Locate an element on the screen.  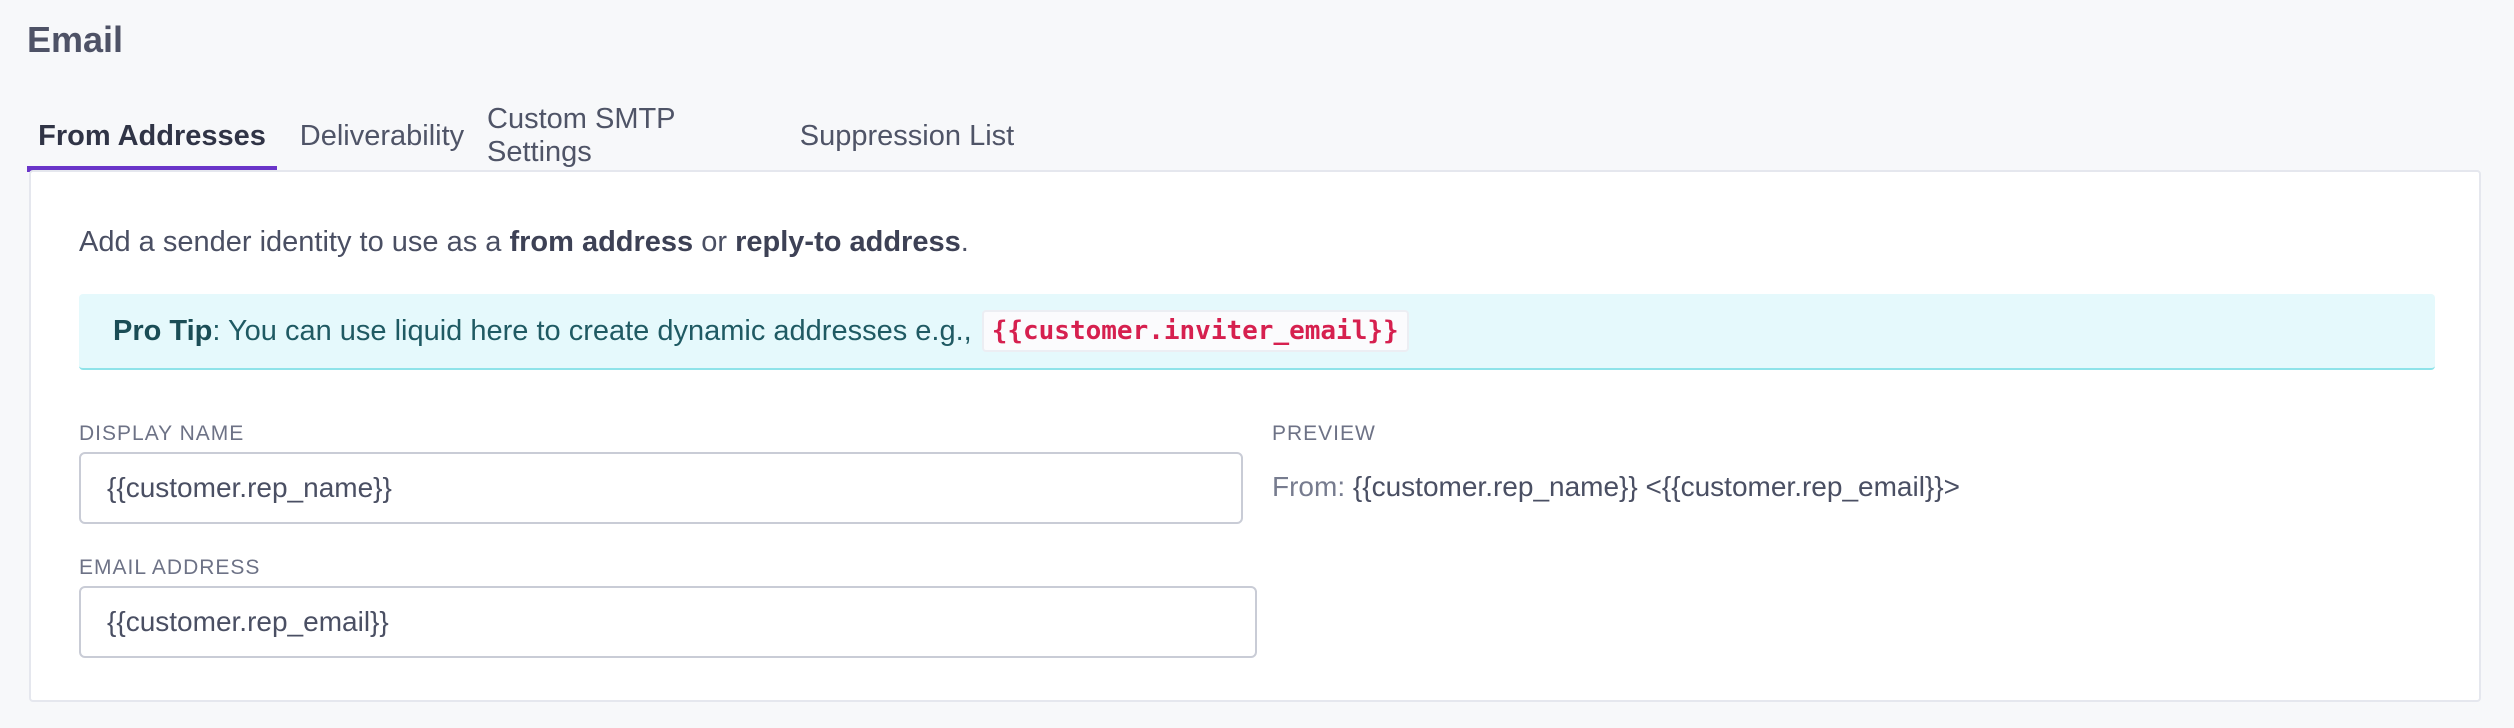
intro-reply-to-address: reply-to address is located at coordinates (848, 242).